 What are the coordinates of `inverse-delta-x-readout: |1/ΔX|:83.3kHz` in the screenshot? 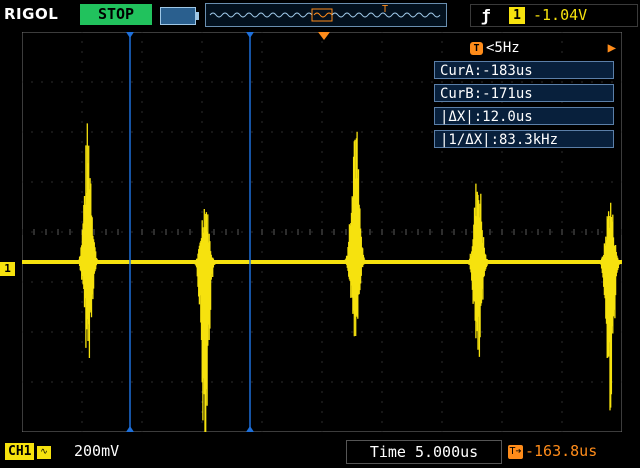 It's located at (524, 139).